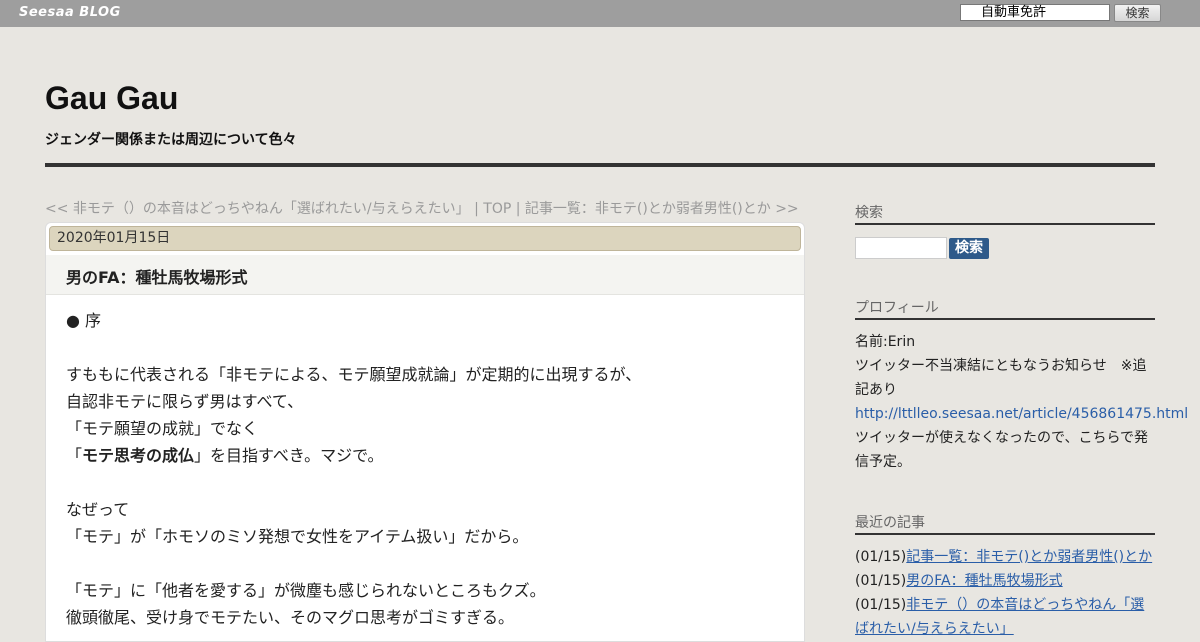  I want to click on recent-post-link: 男のFA：種牡馬牧場形式, so click(984, 581).